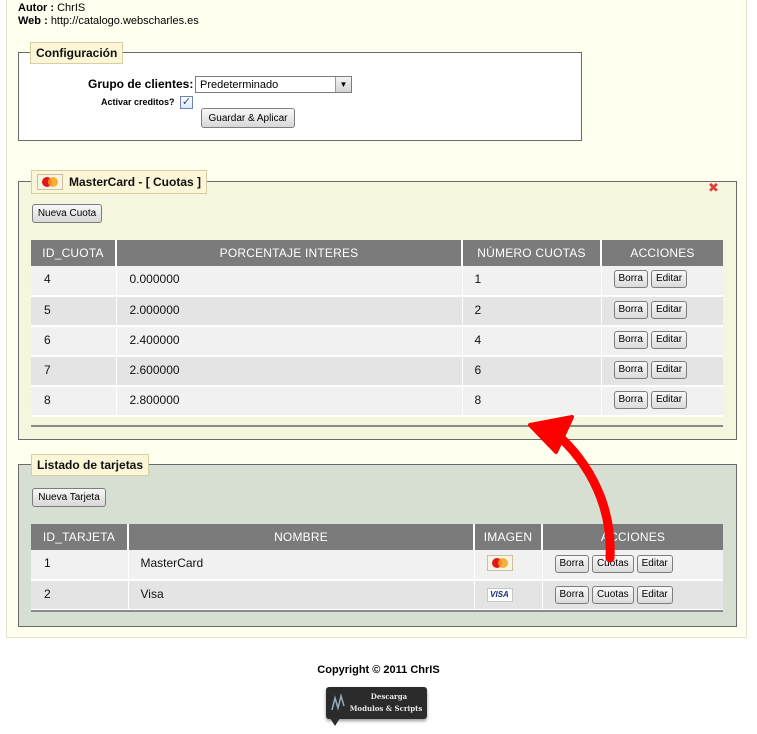 The image size is (757, 734). I want to click on table-row: 6 2.400000 4 Borra Editar, so click(377, 341).